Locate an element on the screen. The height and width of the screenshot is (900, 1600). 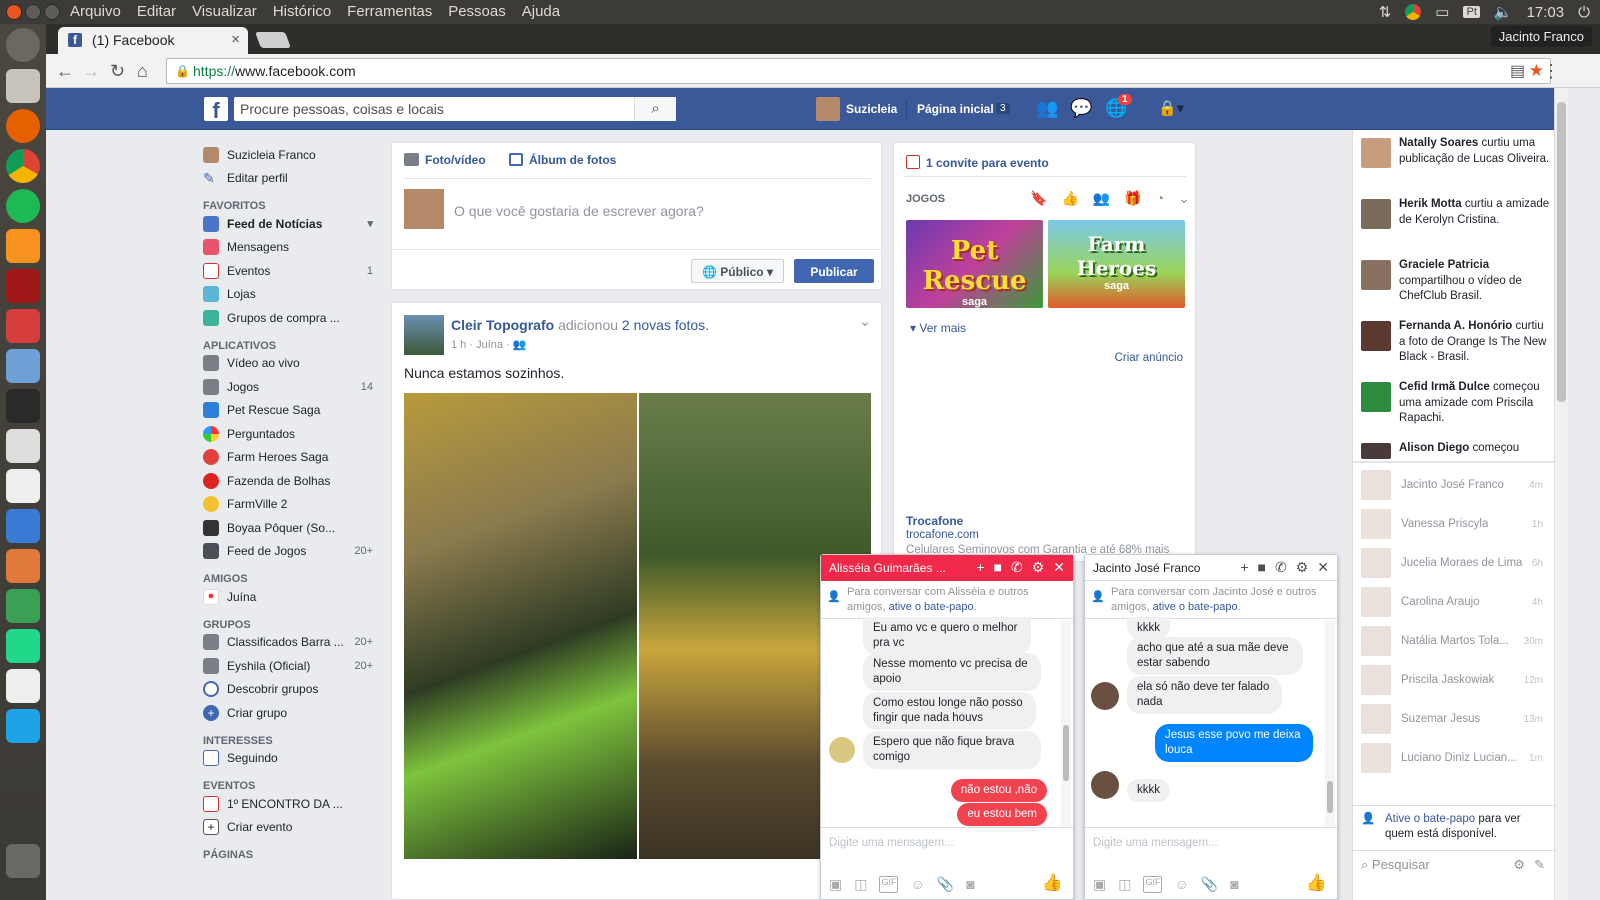
page-scrollbar-thumb is located at coordinates (1561, 252).